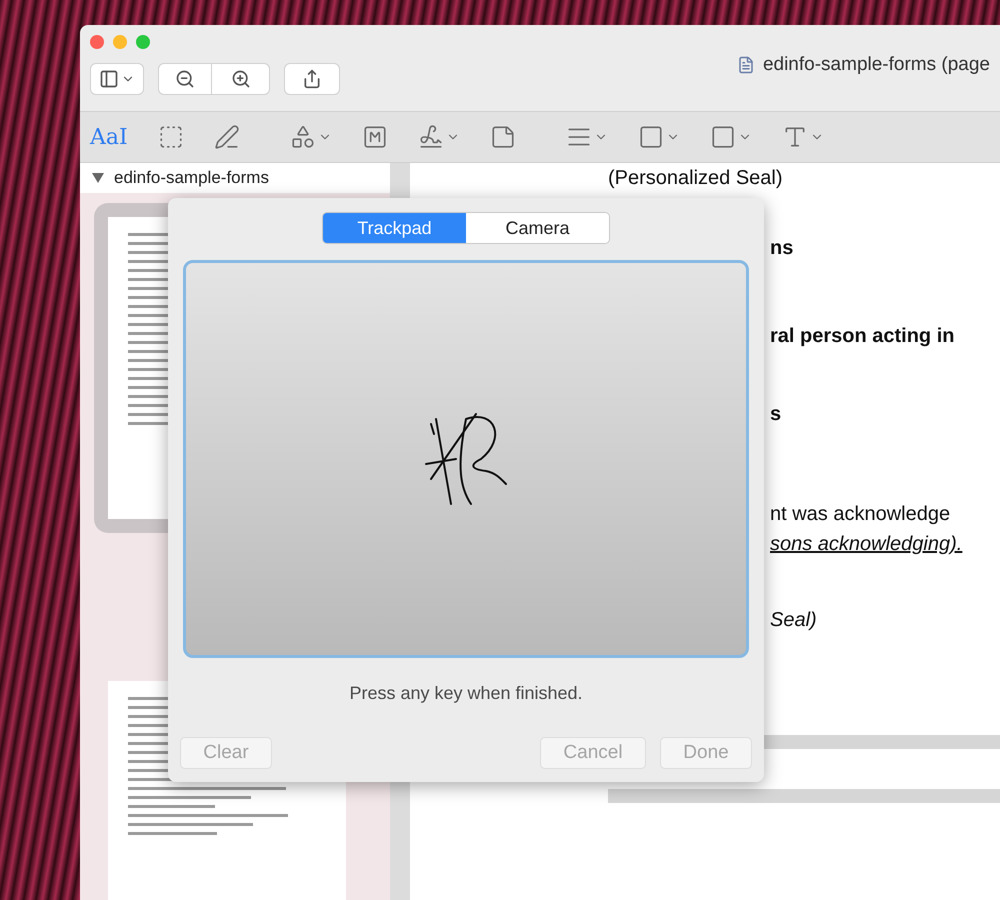 The width and height of the screenshot is (1000, 900). I want to click on document-icon, so click(745, 65).